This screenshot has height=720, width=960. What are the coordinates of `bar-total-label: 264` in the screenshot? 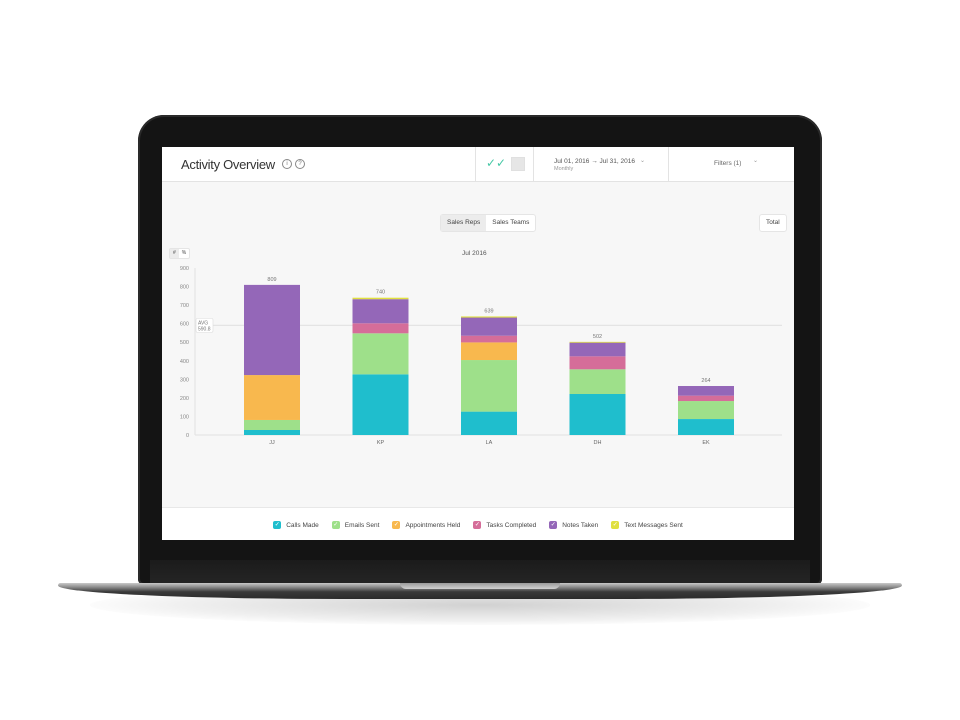 It's located at (705, 381).